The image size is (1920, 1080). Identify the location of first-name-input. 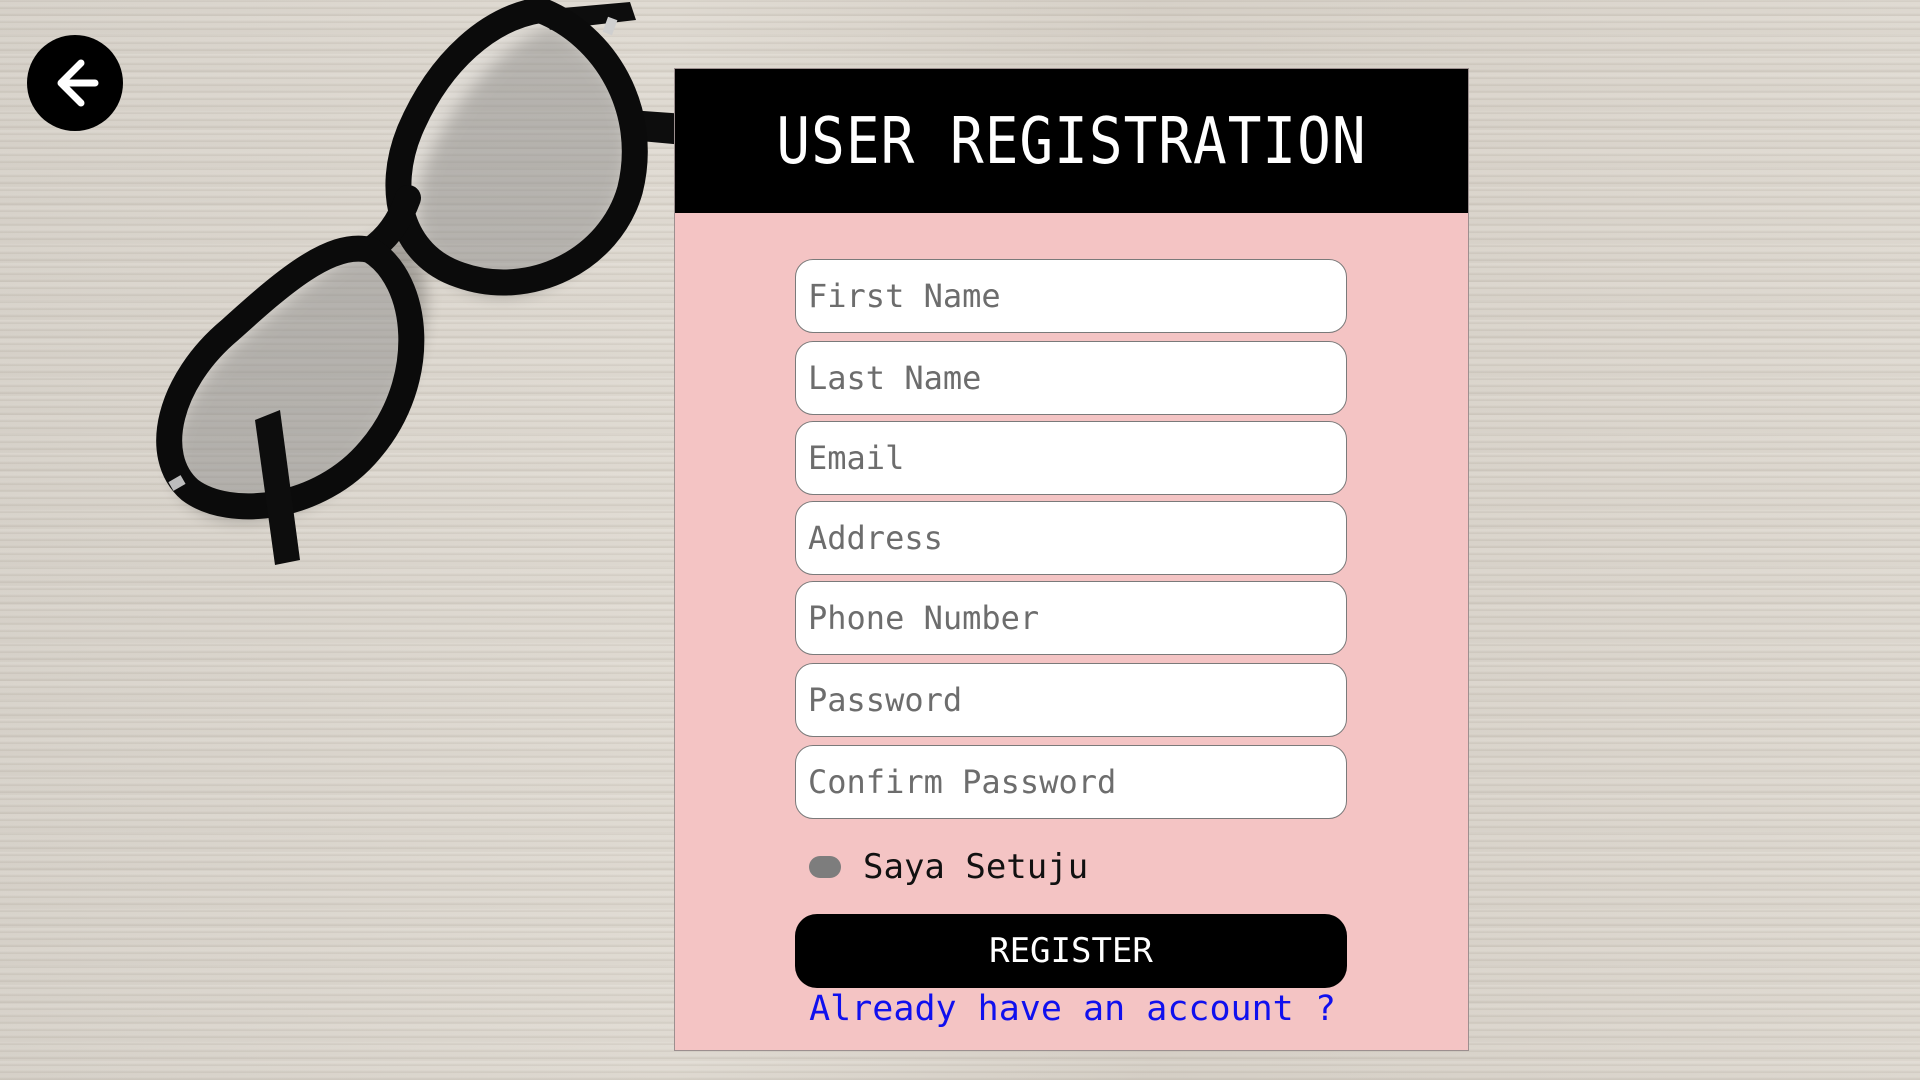
(1071, 296).